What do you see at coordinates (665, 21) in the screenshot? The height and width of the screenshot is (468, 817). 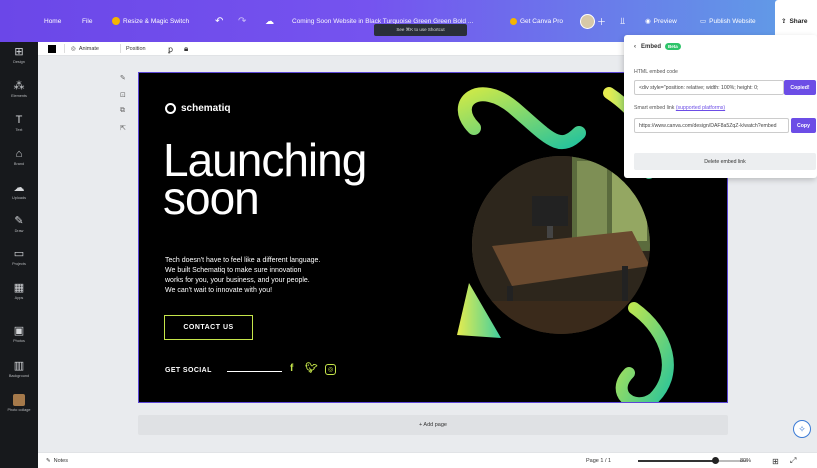 I see `preview-label: Preview` at bounding box center [665, 21].